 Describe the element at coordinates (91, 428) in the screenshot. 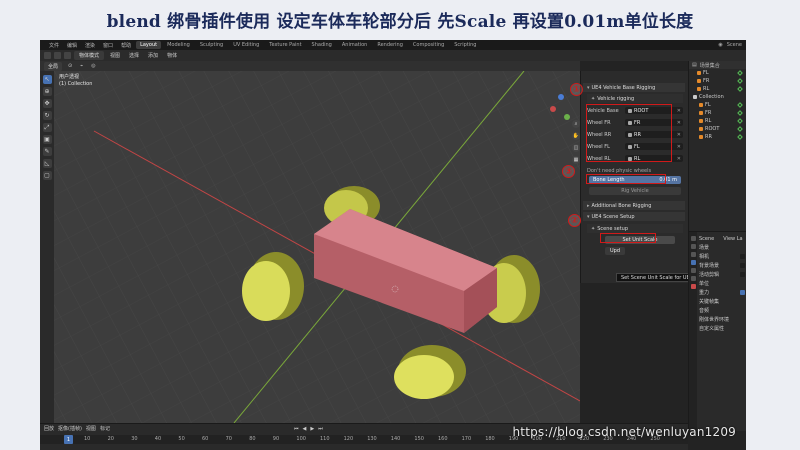

I see `timeline-menu-view: 视图` at that location.